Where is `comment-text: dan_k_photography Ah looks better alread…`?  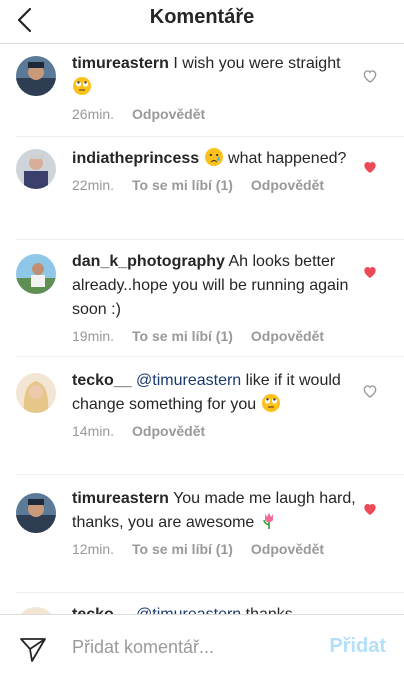 comment-text: dan_k_photography Ah looks better alread… is located at coordinates (210, 285).